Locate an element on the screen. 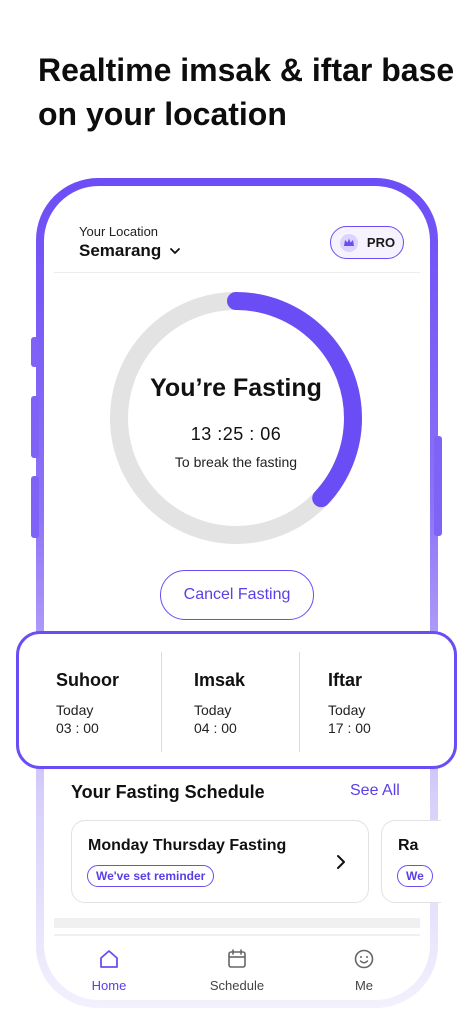  reminder-tag: We is located at coordinates (415, 876).